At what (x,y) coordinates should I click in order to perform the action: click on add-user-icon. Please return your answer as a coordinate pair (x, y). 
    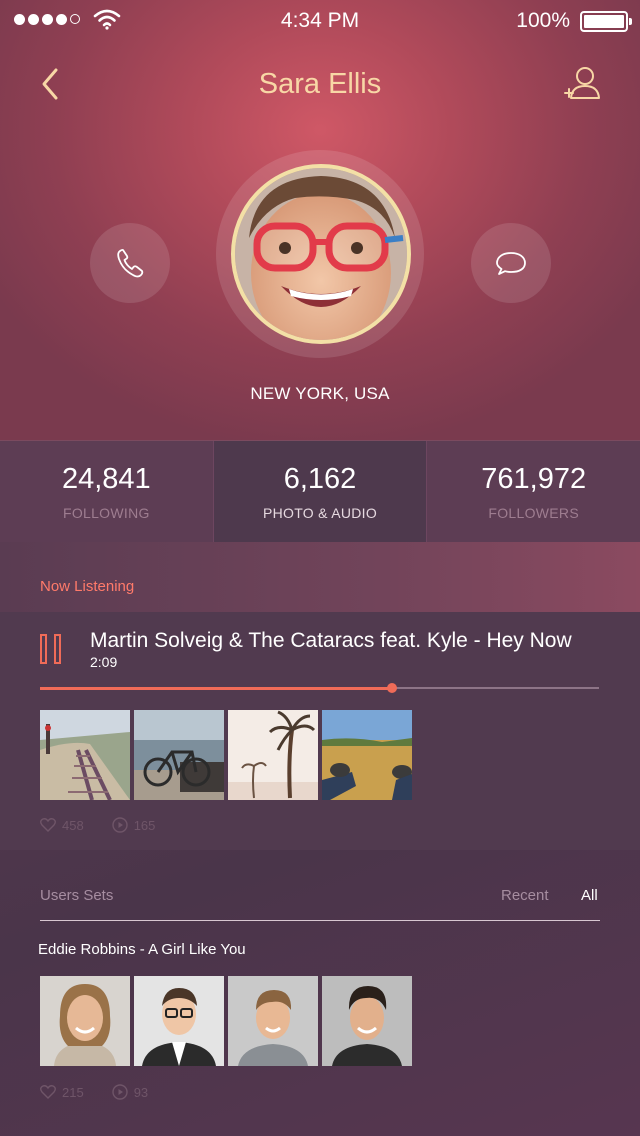
    Looking at the image, I should click on (583, 84).